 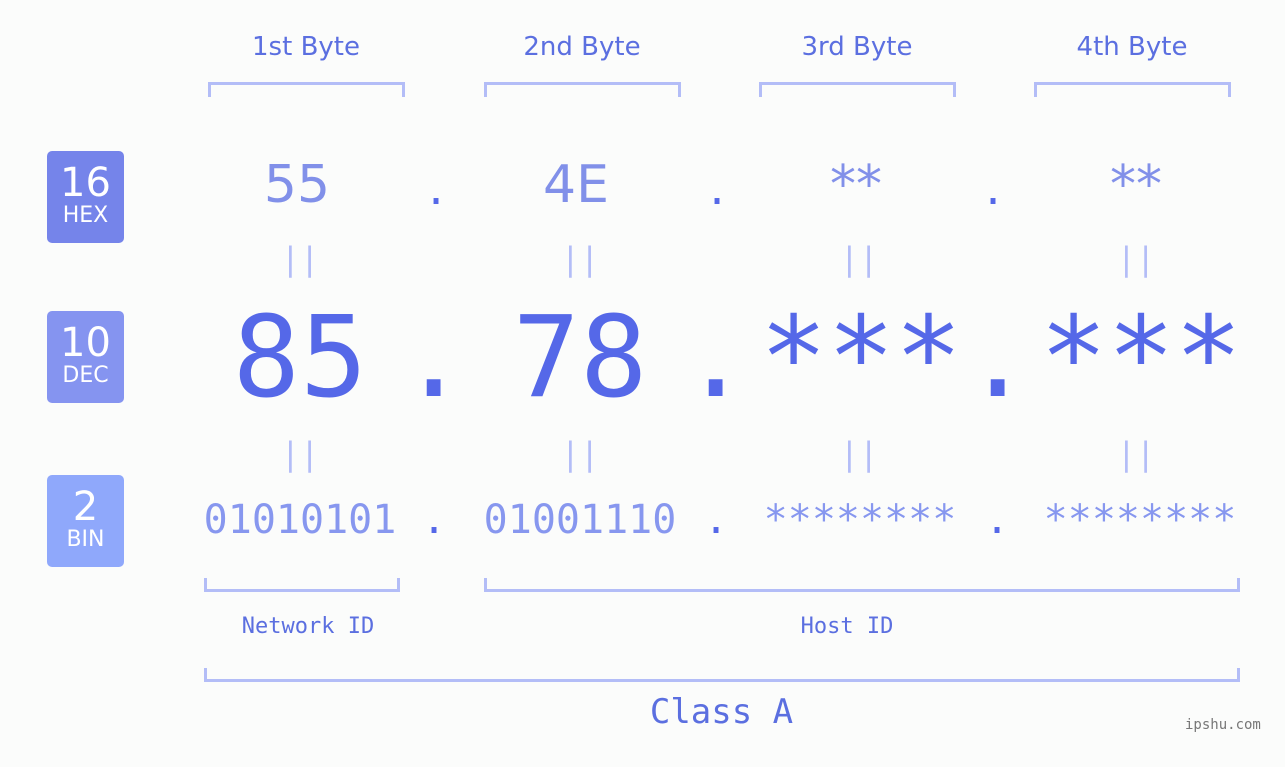 What do you see at coordinates (722, 675) in the screenshot?
I see `class-bracket` at bounding box center [722, 675].